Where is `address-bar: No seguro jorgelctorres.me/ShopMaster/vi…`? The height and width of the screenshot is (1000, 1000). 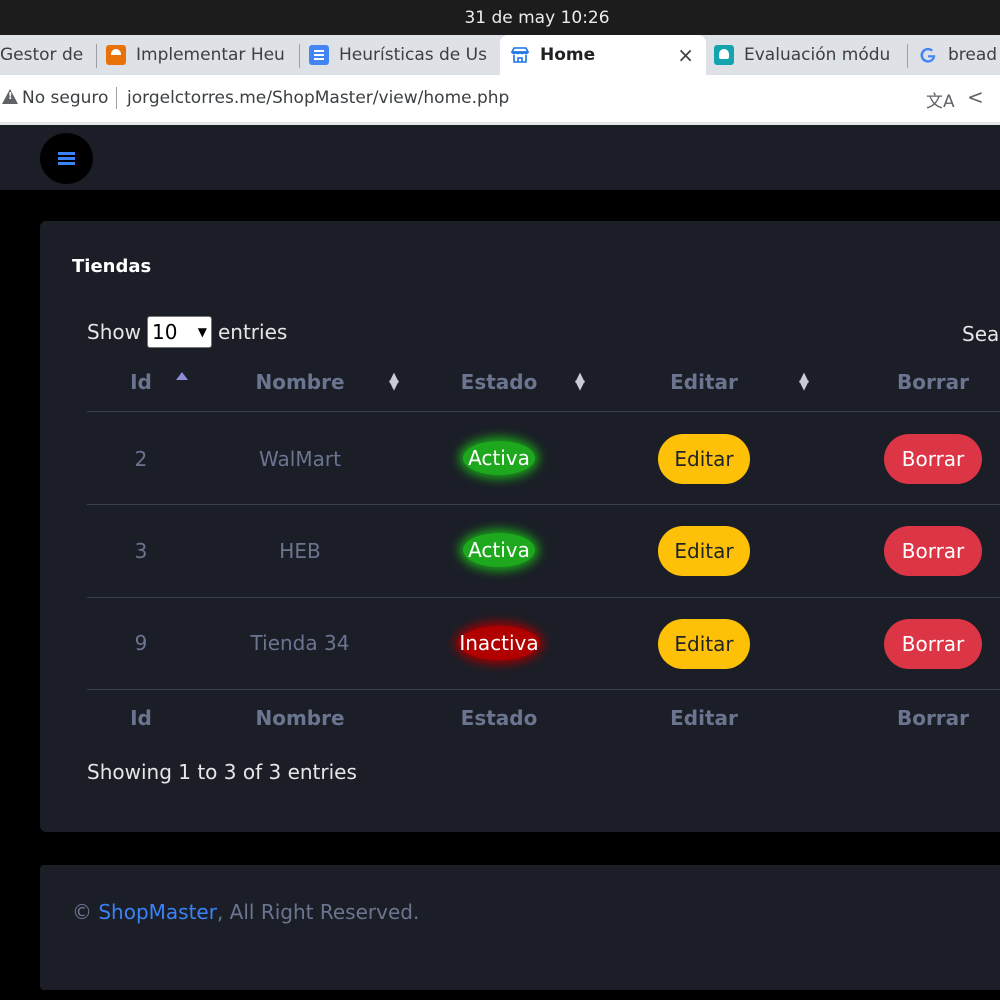
address-bar: No seguro jorgelctorres.me/ShopMaster/vi… is located at coordinates (500, 98).